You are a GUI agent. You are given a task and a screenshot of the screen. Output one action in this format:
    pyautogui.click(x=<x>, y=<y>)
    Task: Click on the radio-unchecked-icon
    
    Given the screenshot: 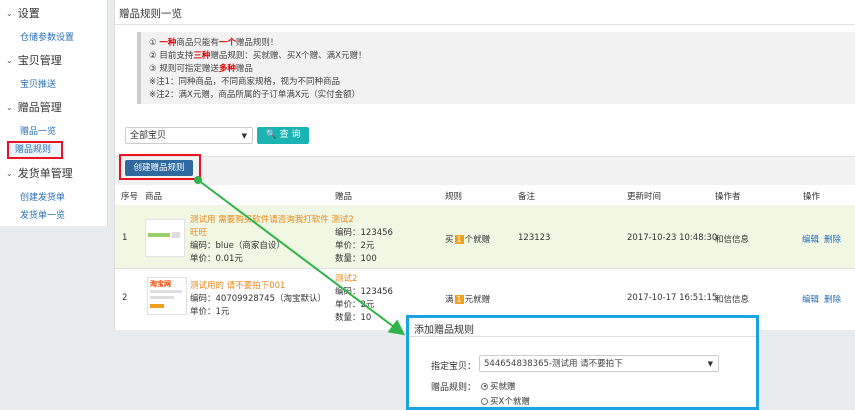 What is the action you would take?
    pyautogui.click(x=484, y=401)
    